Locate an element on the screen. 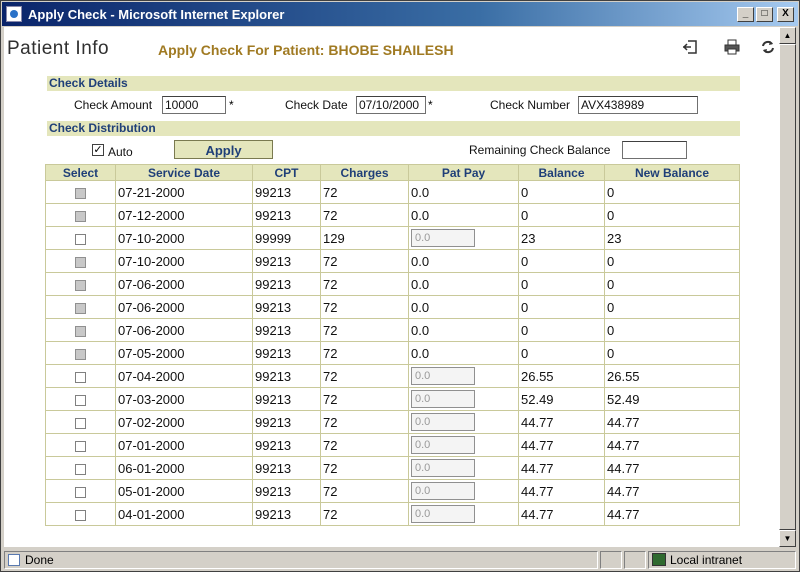 Image resolution: width=800 pixels, height=572 pixels. table-row: 07-21-2000 99213 72 0.0 0 0 is located at coordinates (392, 192).